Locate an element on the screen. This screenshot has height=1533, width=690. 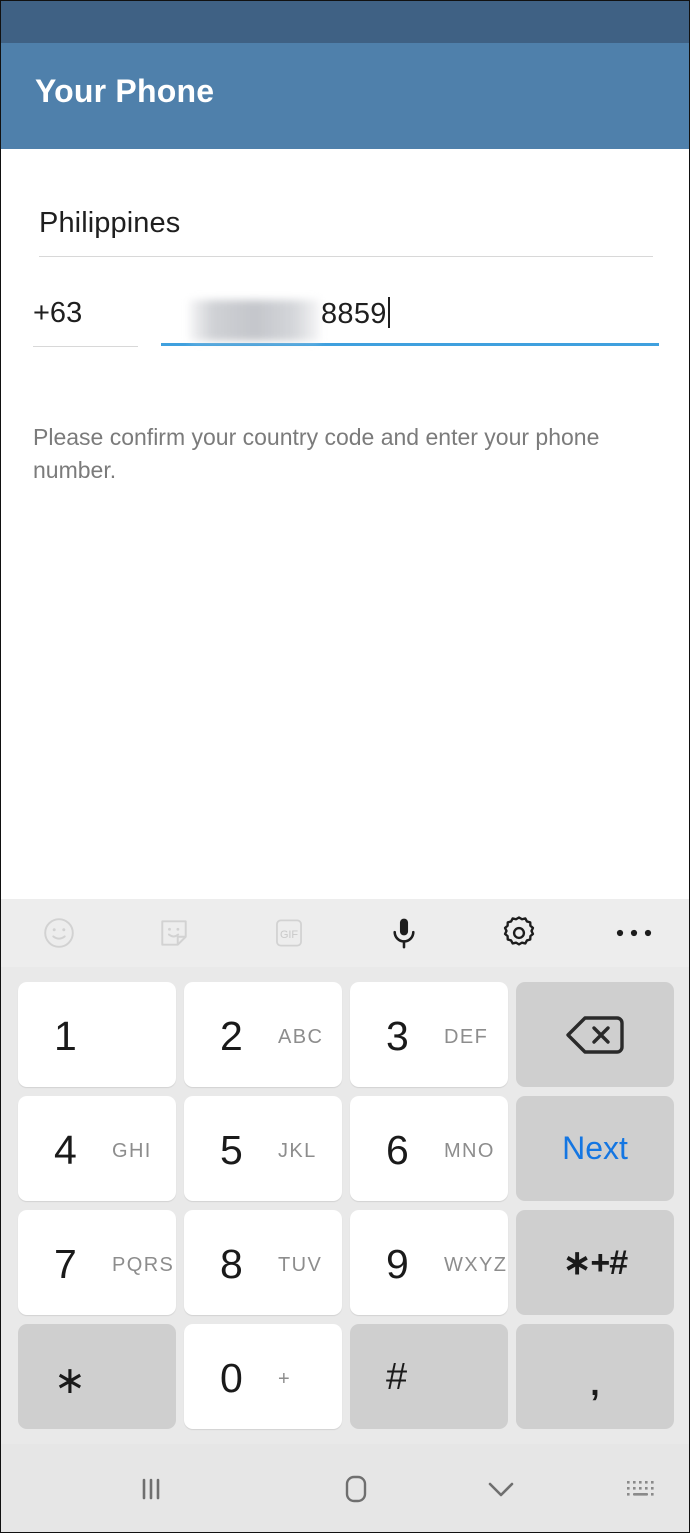
key-4-letters: GHI is located at coordinates (132, 1151).